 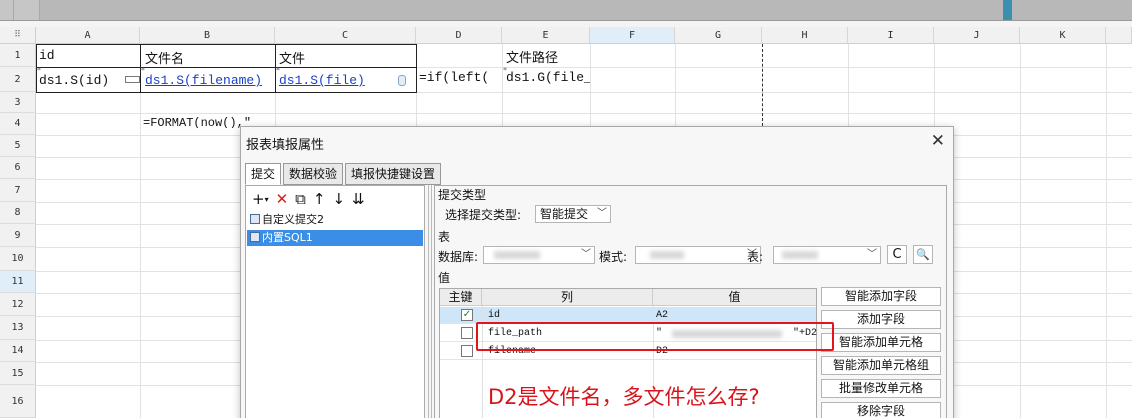 I want to click on schema-label: 模式:, so click(x=613, y=257).